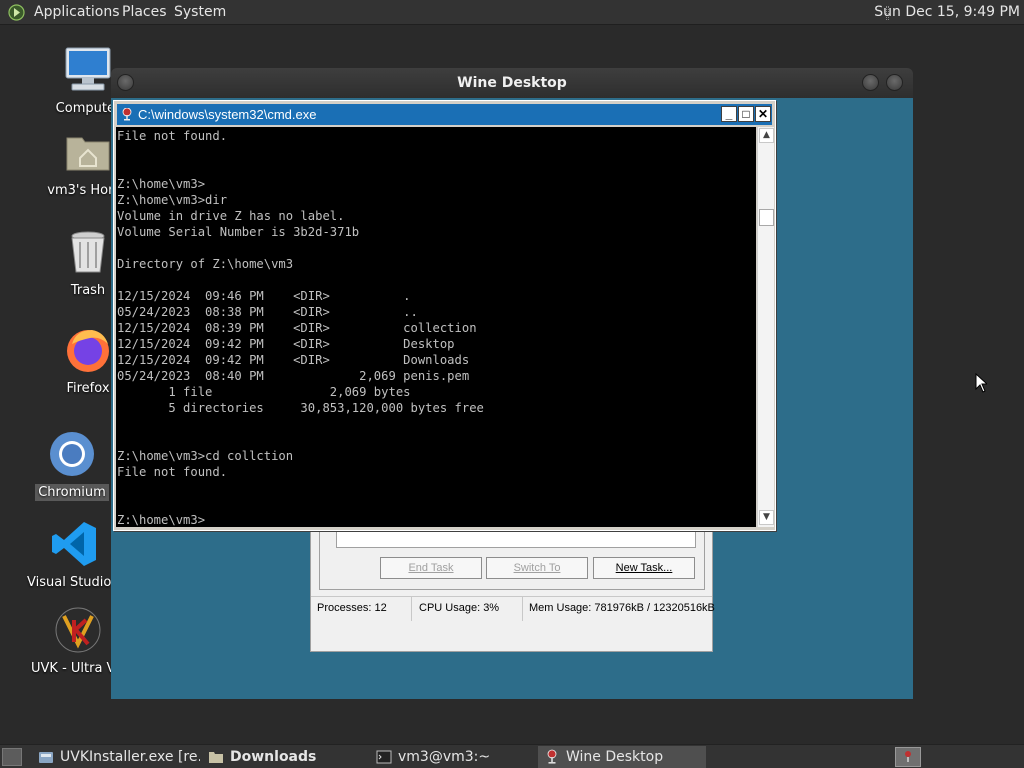 This screenshot has height=768, width=1024. Describe the element at coordinates (144, 12) in the screenshot. I see `places-menu: Places` at that location.